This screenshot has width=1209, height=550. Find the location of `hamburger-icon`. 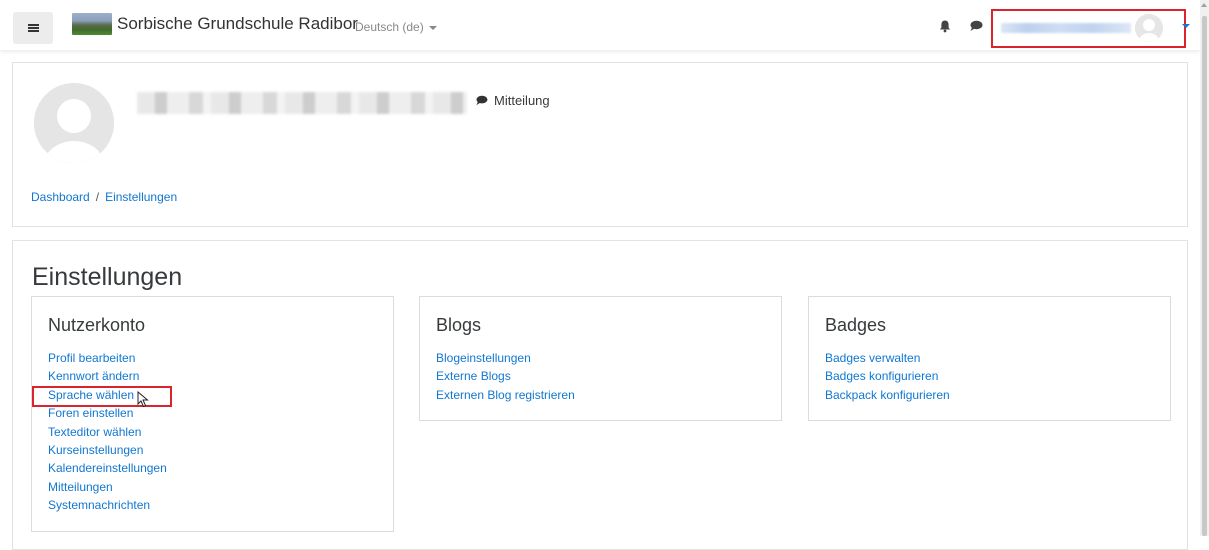

hamburger-icon is located at coordinates (33, 28).